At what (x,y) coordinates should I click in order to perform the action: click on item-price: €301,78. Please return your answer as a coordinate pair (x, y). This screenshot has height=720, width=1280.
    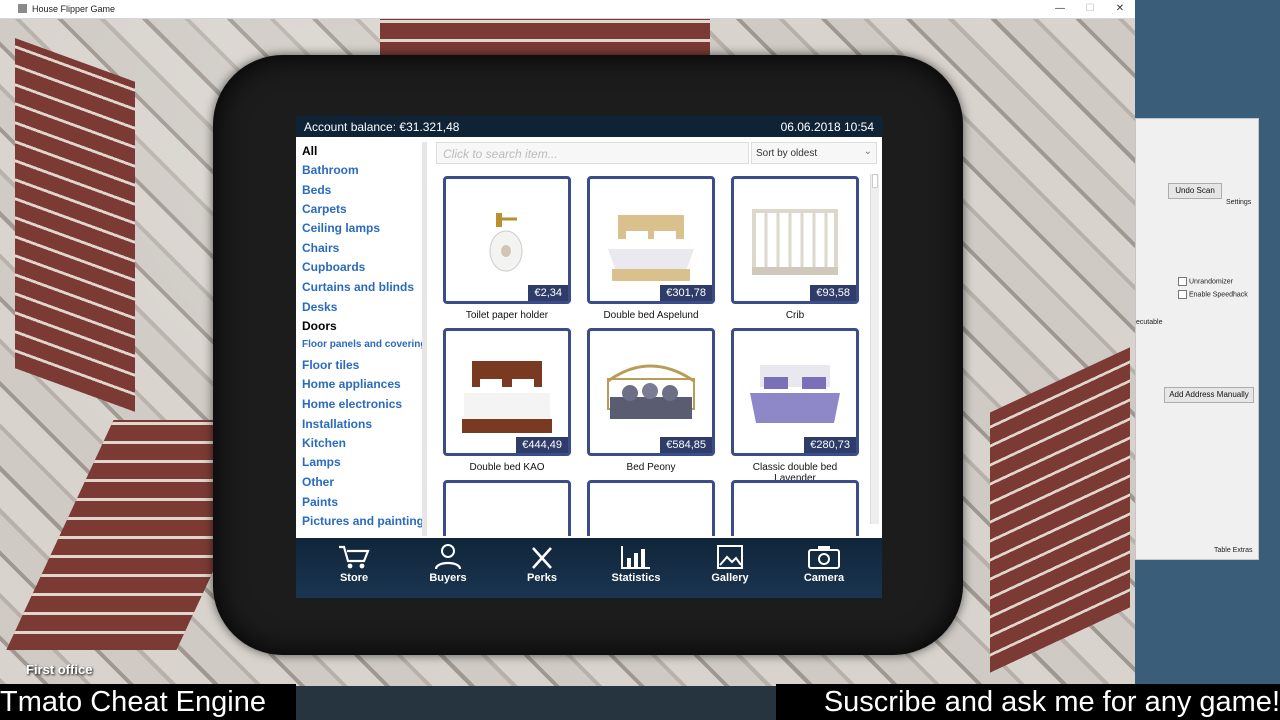
    Looking at the image, I should click on (686, 293).